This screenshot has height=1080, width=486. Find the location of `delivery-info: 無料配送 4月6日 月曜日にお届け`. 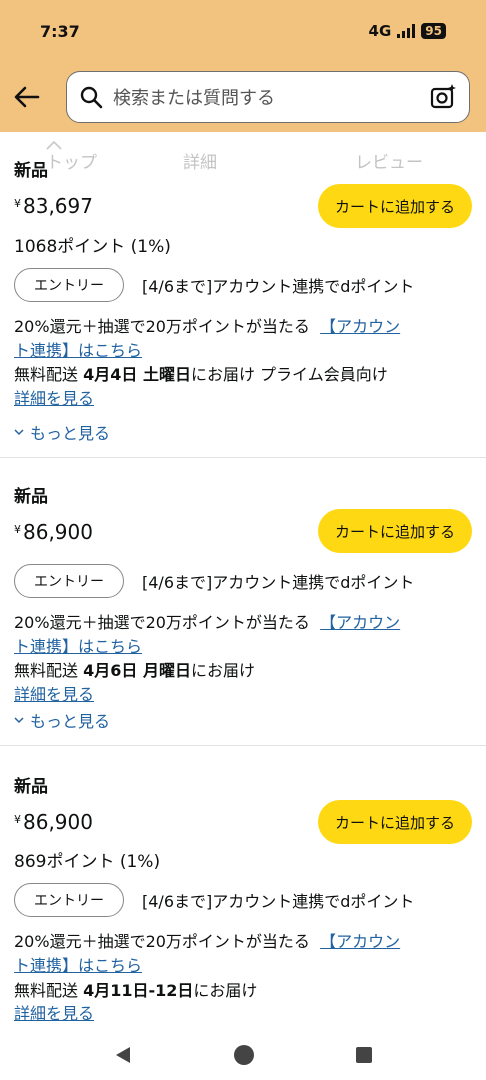

delivery-info: 無料配送 4月6日 月曜日にお届け is located at coordinates (134, 671).